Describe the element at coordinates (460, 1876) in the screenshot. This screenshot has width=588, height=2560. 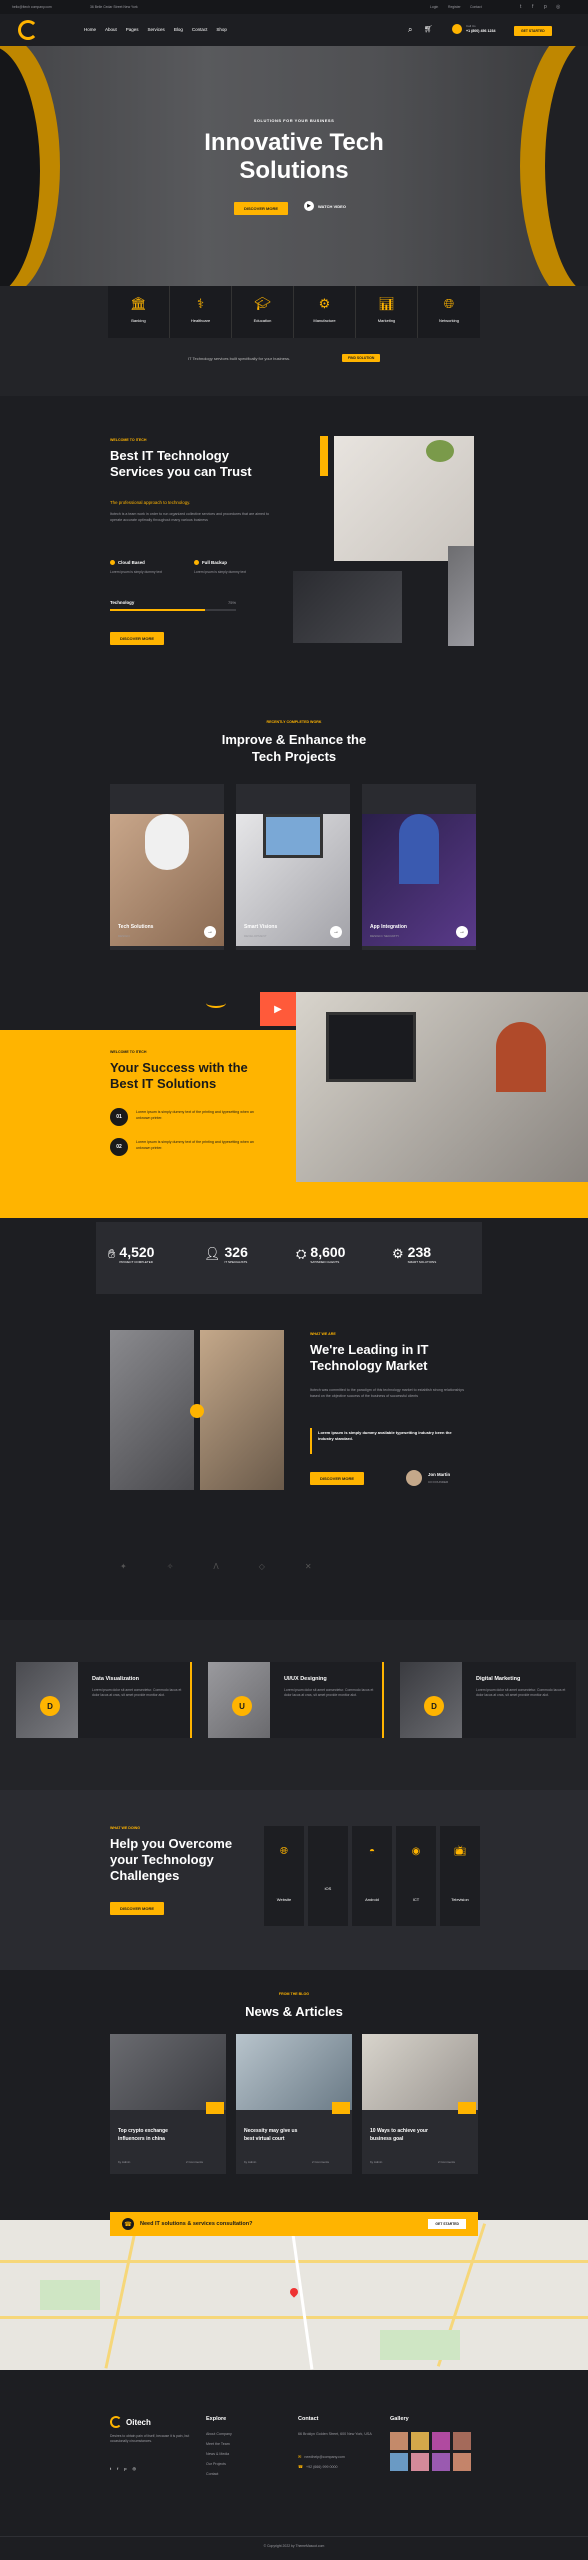
I see `platform-television: 📺︎ Television` at that location.